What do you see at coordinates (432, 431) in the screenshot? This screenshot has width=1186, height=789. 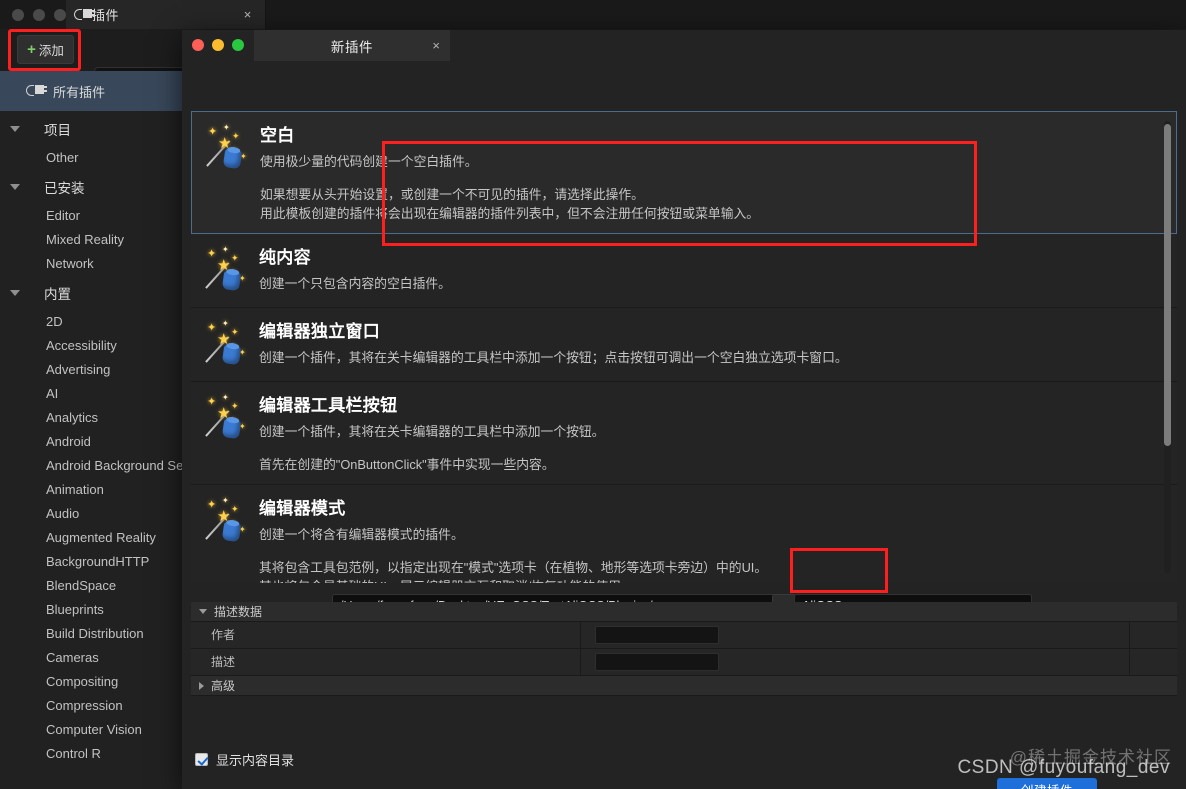 I see `template-desc-line: 创建一个插件，其将在关卡编辑器的工具栏中添加一个按钮。` at bounding box center [432, 431].